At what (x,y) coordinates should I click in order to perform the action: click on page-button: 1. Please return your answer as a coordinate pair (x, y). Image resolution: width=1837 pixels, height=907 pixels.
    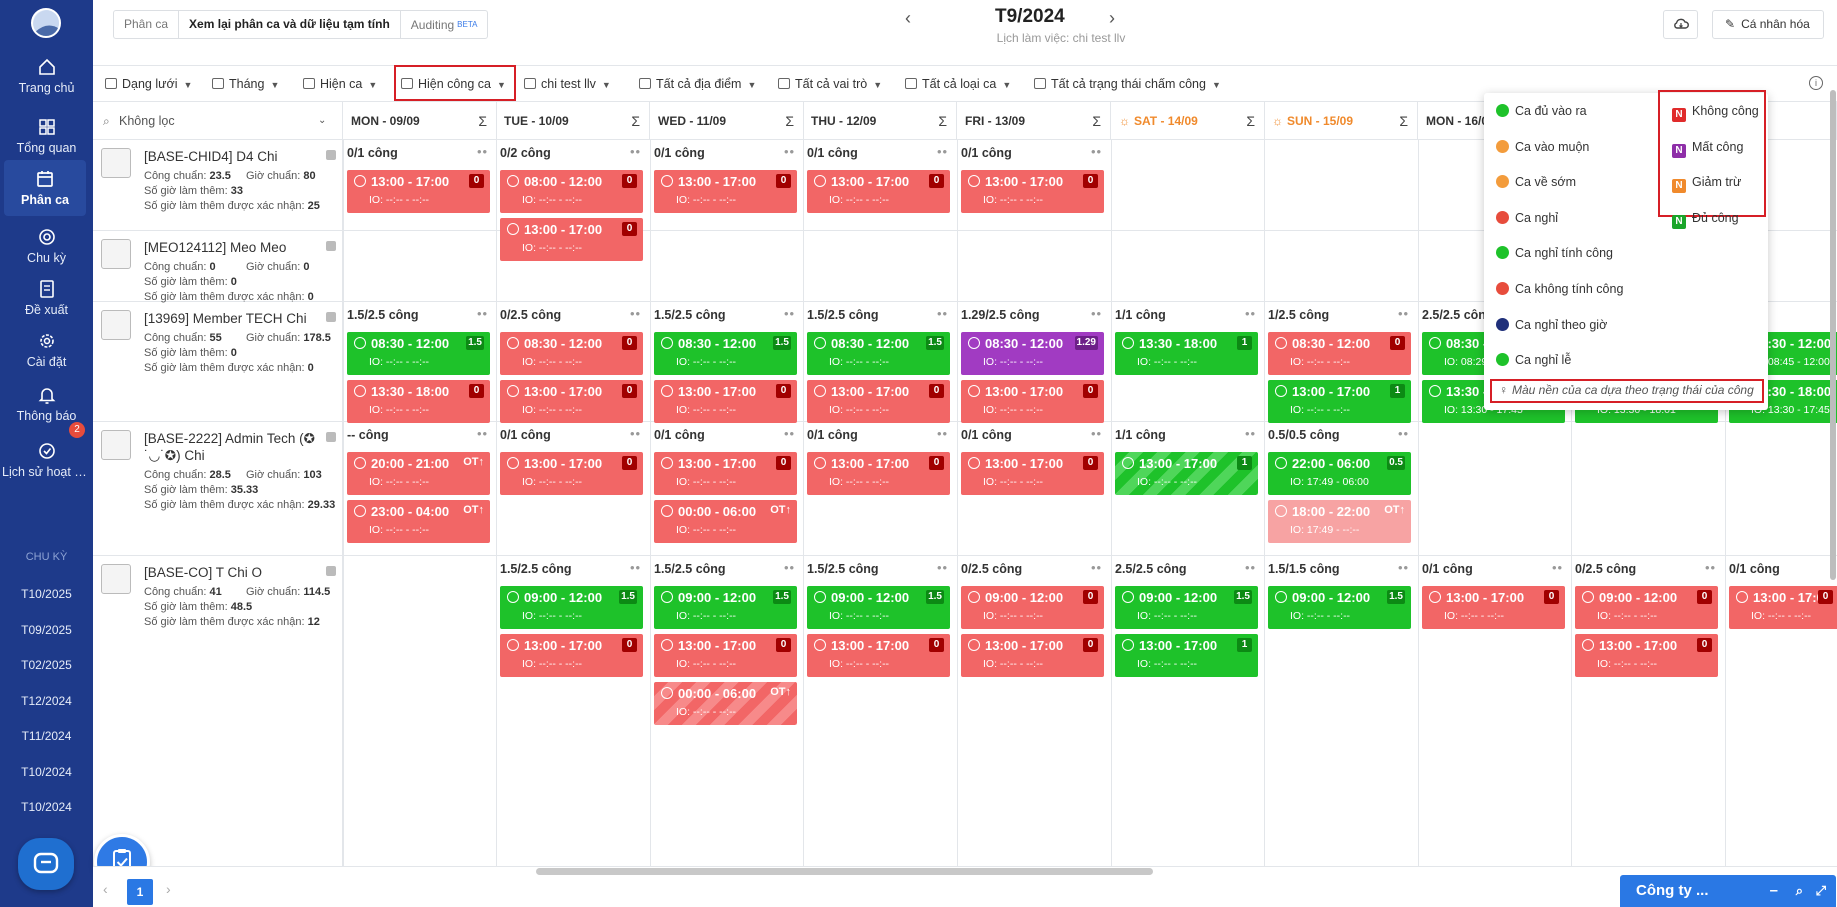
    Looking at the image, I should click on (140, 892).